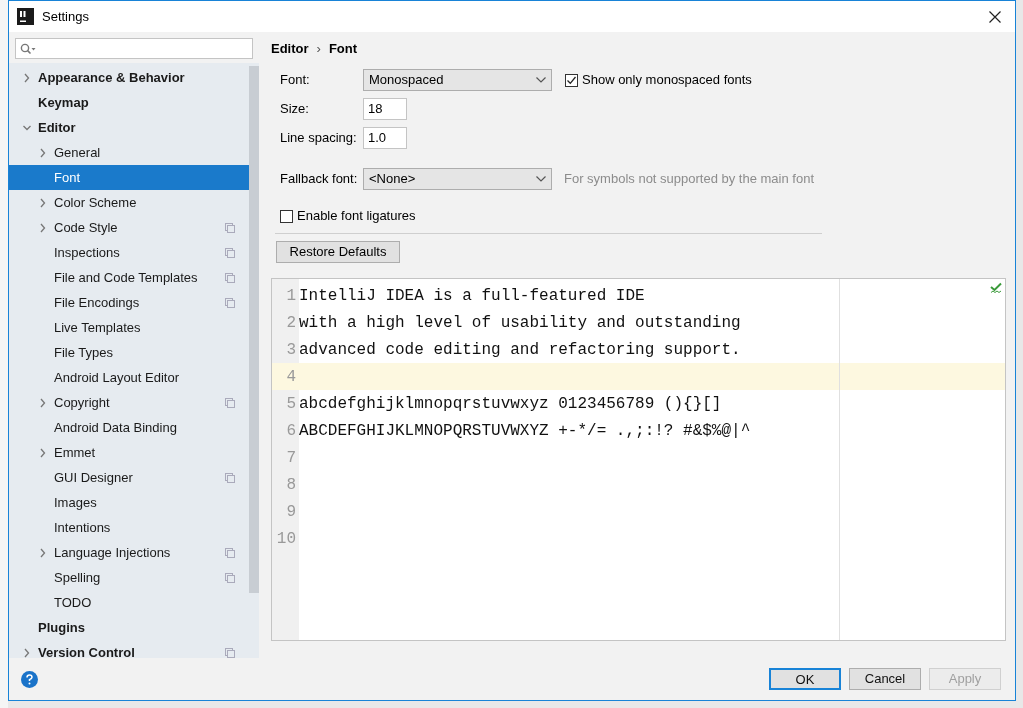 The image size is (1023, 708). Describe the element at coordinates (285, 322) in the screenshot. I see `line-number: 2` at that location.